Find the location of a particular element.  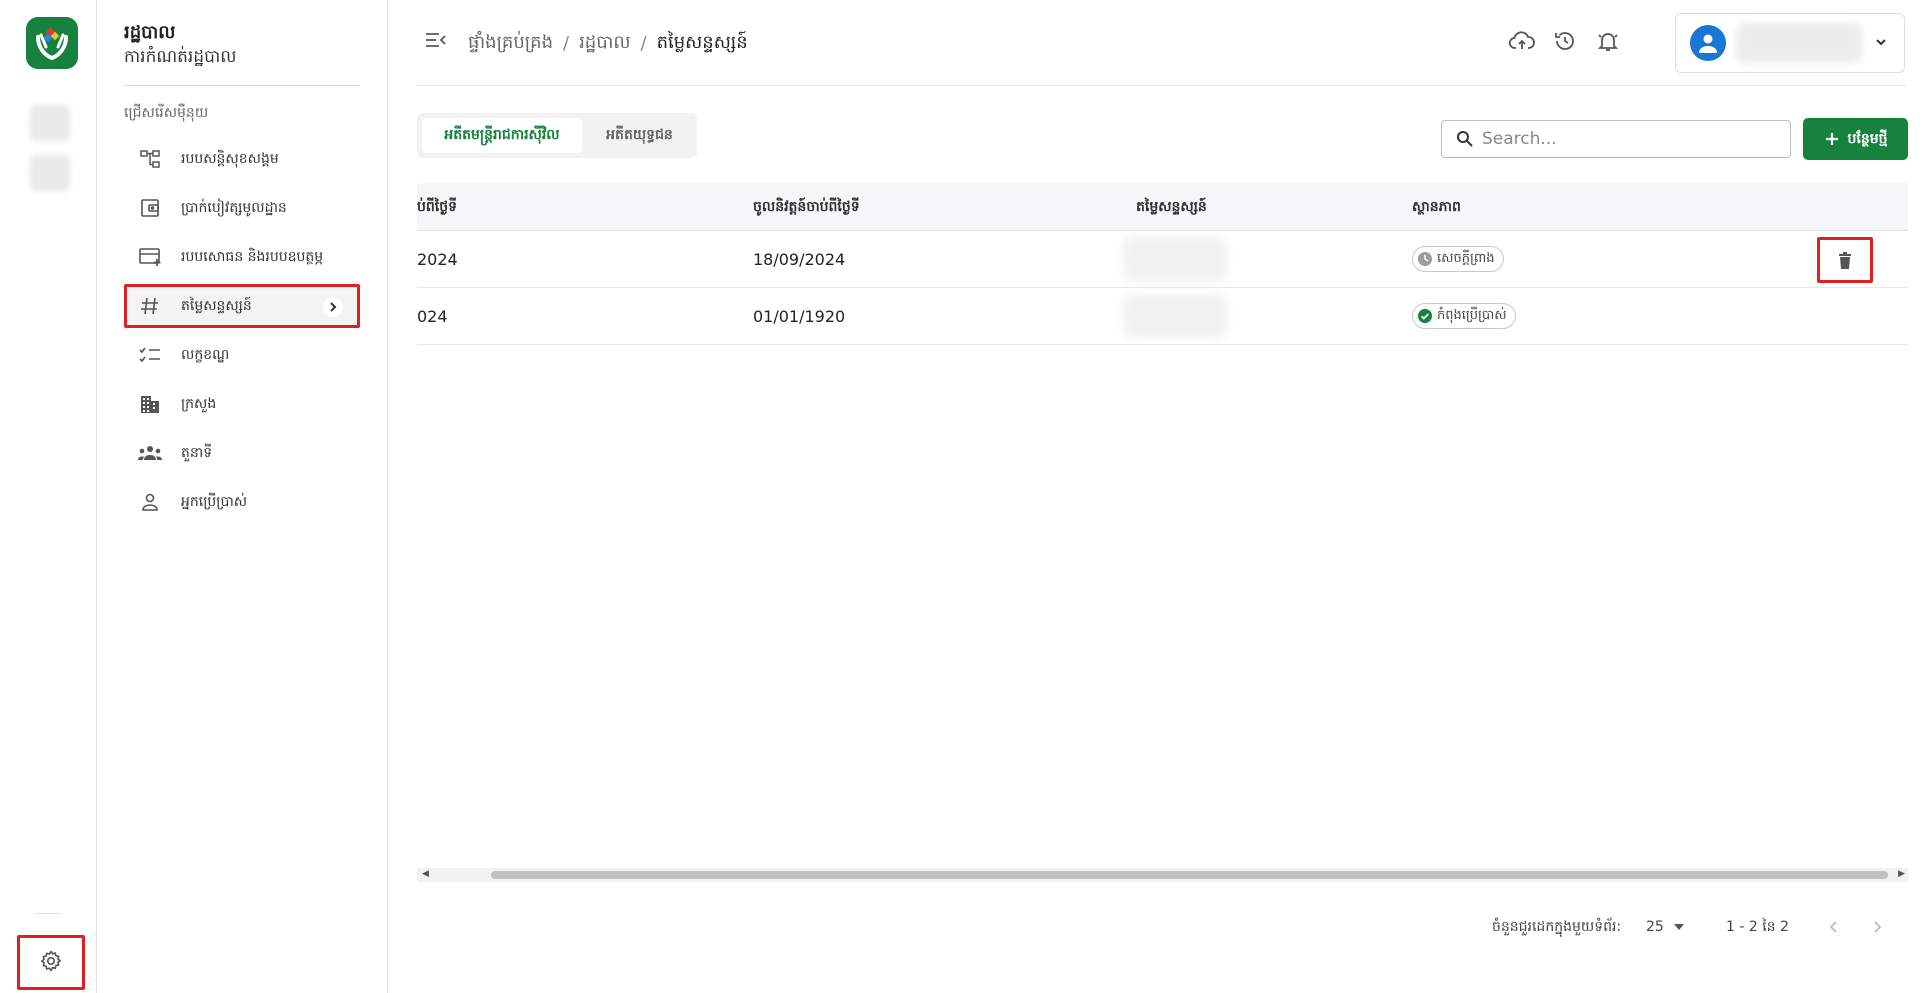

cell-retire-from: 18/09/2024 is located at coordinates (799, 259).